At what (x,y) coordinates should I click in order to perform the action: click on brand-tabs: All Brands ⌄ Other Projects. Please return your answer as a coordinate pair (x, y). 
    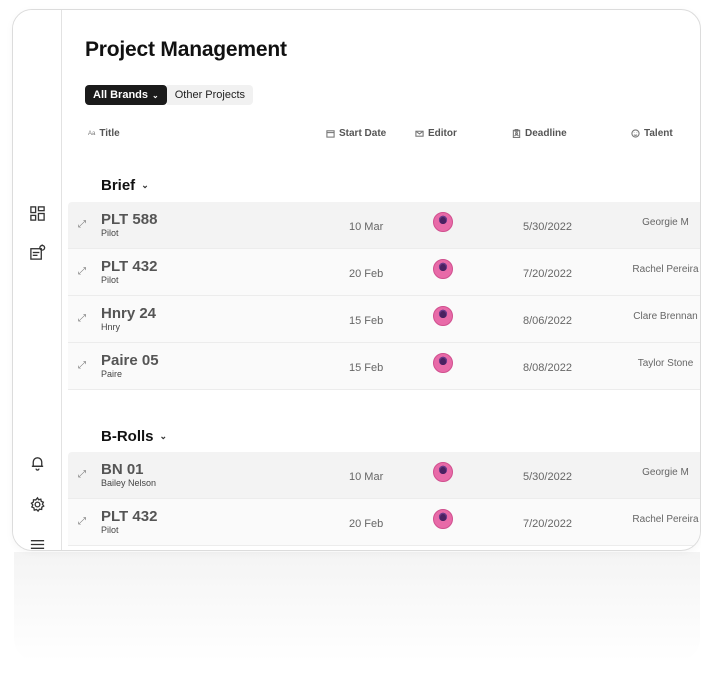
    Looking at the image, I should click on (169, 95).